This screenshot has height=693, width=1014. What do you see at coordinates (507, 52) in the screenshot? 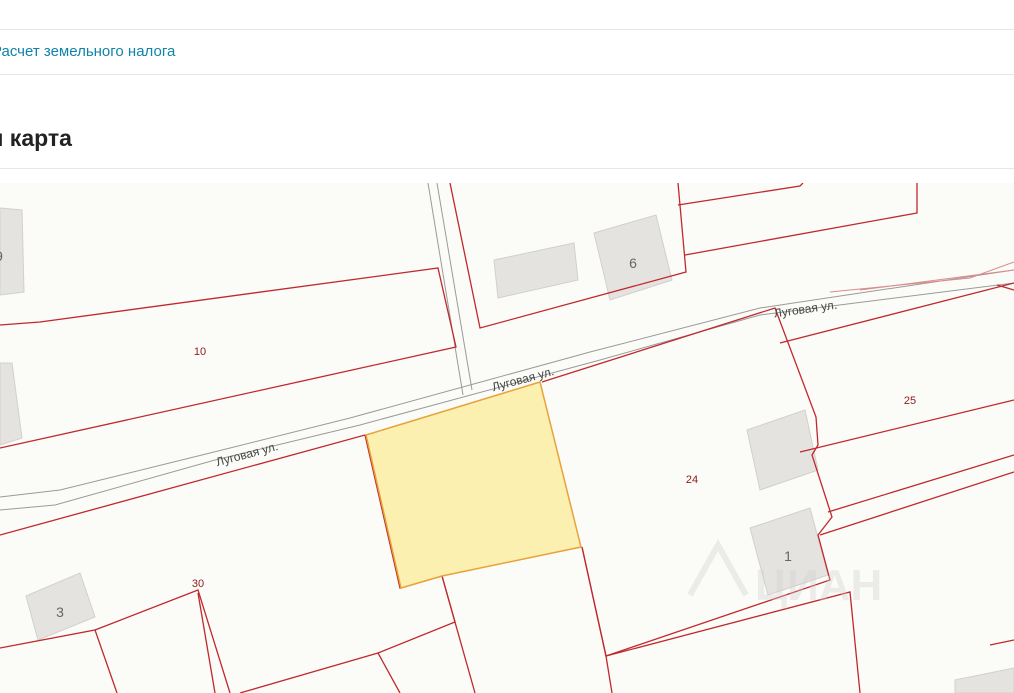
I see `tax-link-row: Расчет земельного налога` at bounding box center [507, 52].